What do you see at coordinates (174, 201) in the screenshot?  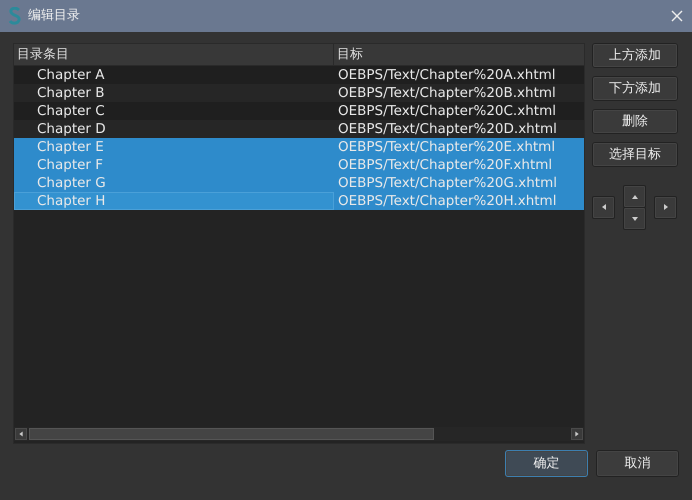 I see `table-cell: Chapter H` at bounding box center [174, 201].